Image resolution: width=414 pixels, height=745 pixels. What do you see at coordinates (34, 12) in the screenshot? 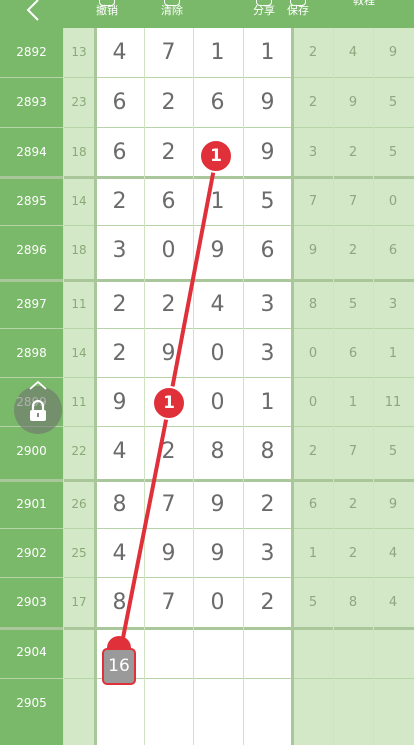
I see `back-icon` at bounding box center [34, 12].